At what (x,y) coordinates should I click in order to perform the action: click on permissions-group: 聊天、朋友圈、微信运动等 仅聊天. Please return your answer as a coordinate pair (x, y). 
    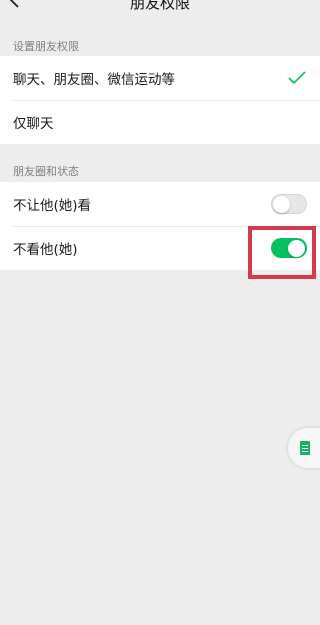
    Looking at the image, I should click on (160, 100).